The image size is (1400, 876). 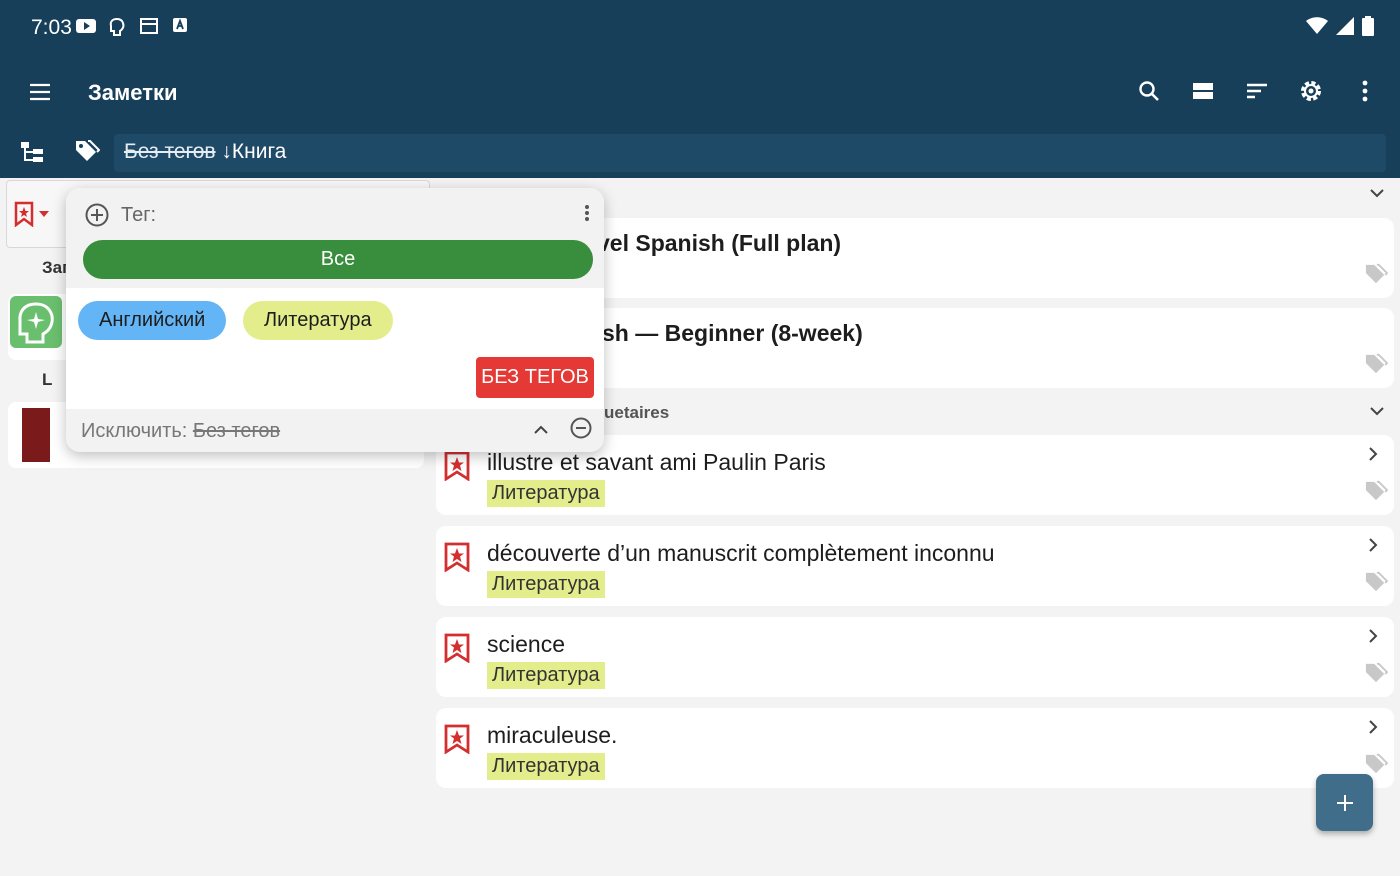 What do you see at coordinates (1368, 28) in the screenshot?
I see `battery-icon` at bounding box center [1368, 28].